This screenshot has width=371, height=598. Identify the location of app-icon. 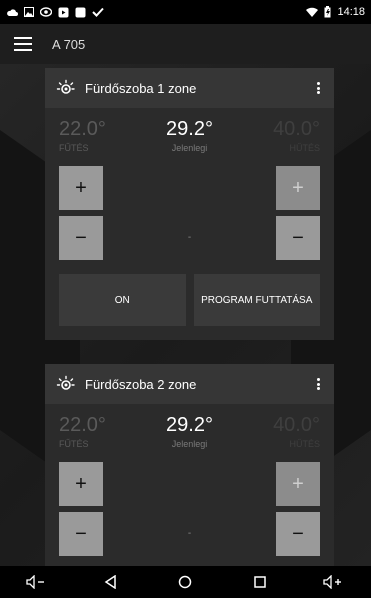
(80, 12).